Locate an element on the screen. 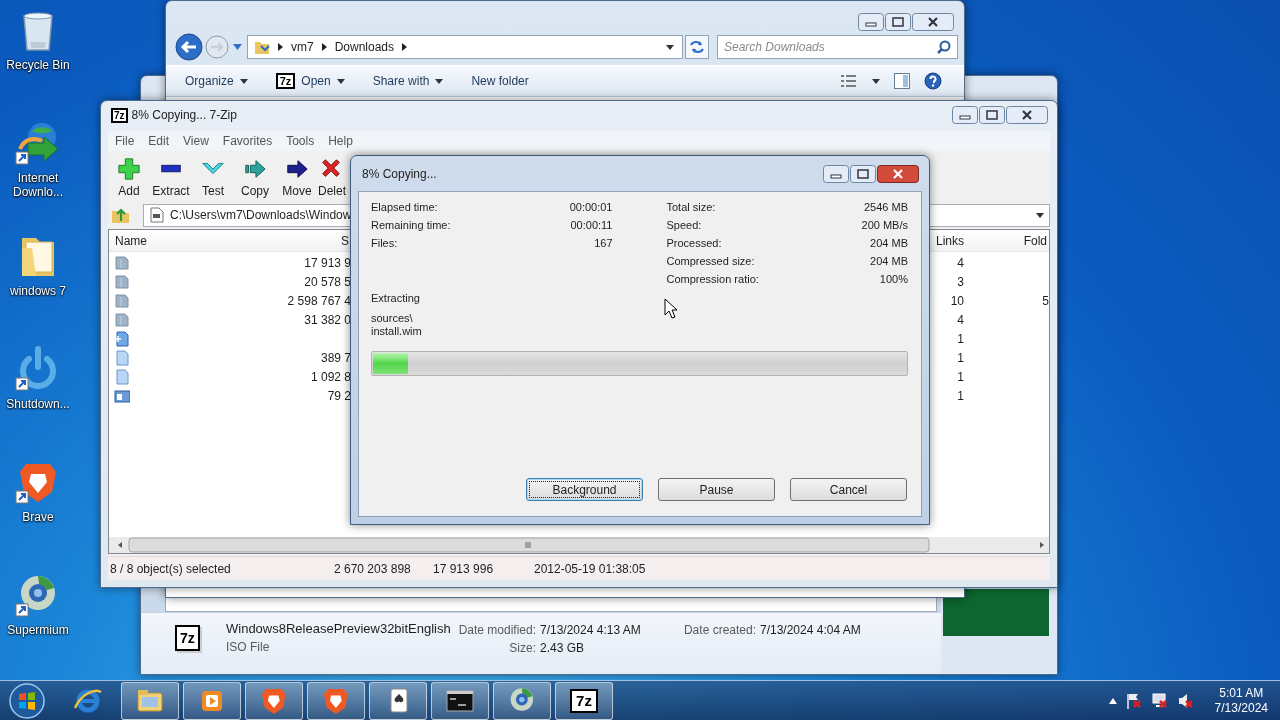 This screenshot has width=1280, height=720. view-options-icon is located at coordinates (849, 81).